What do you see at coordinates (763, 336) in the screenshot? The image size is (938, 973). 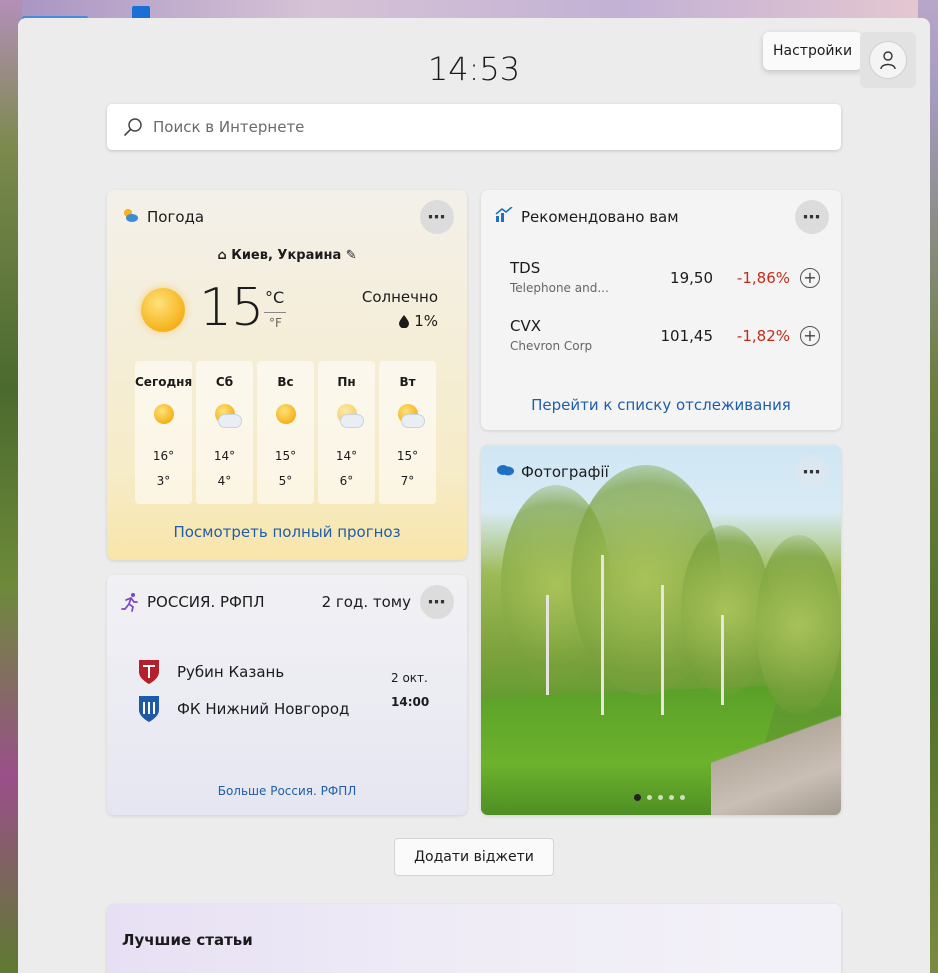 I see `stock-change: -1,82%` at bounding box center [763, 336].